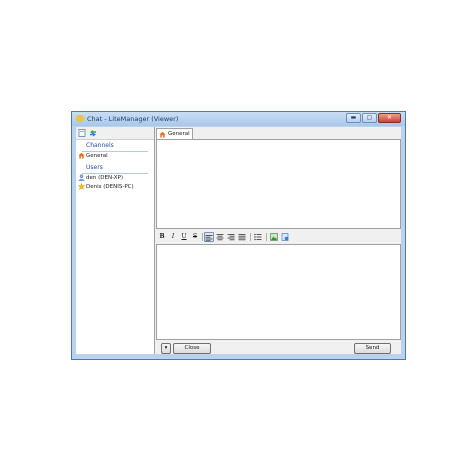  I want to click on align-right-button, so click(231, 237).